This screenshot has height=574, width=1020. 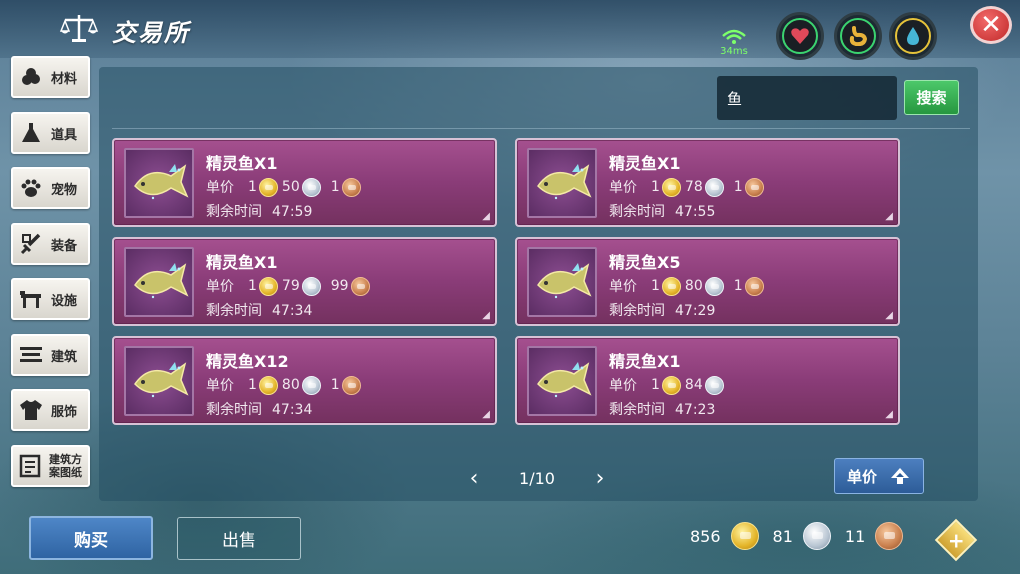 I want to click on close-icon: ✕, so click(x=991, y=25).